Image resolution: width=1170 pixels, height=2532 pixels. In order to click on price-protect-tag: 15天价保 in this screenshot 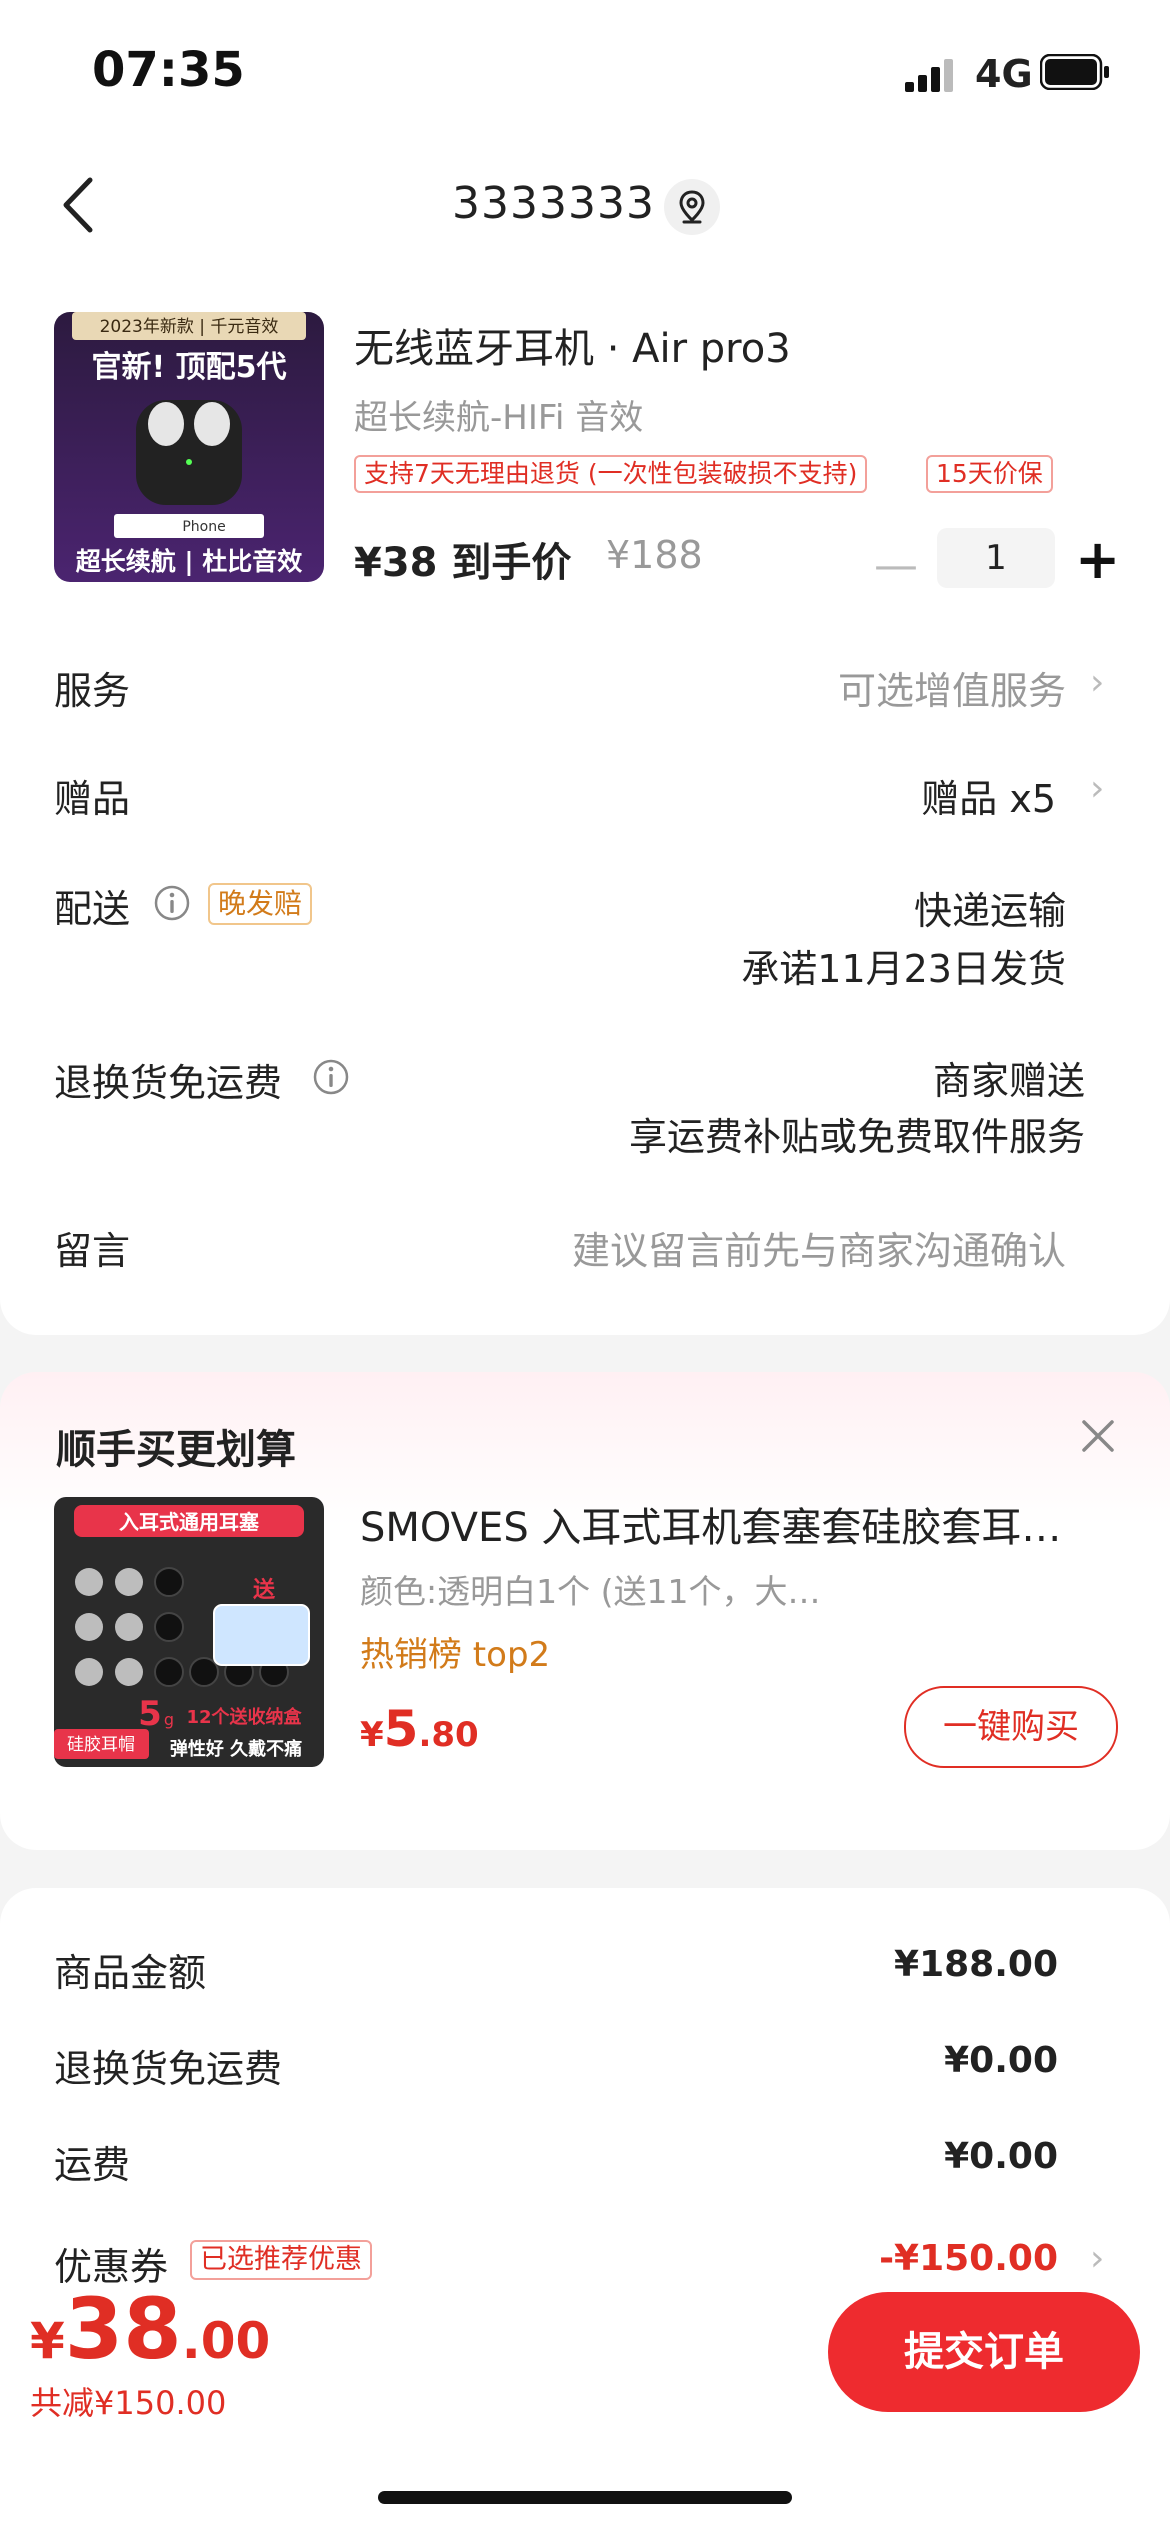, I will do `click(989, 474)`.